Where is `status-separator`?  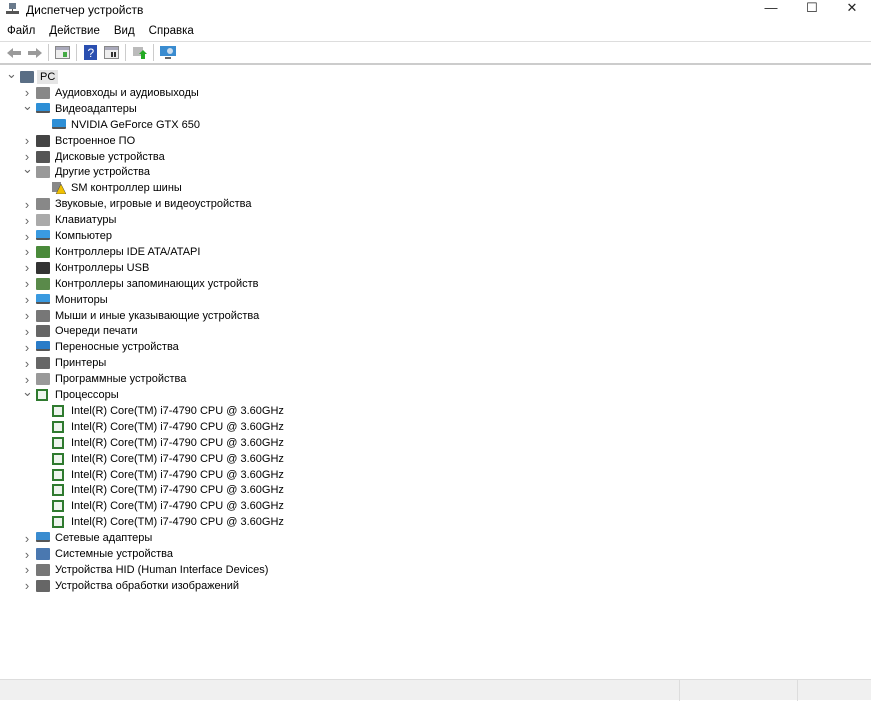 status-separator is located at coordinates (797, 690).